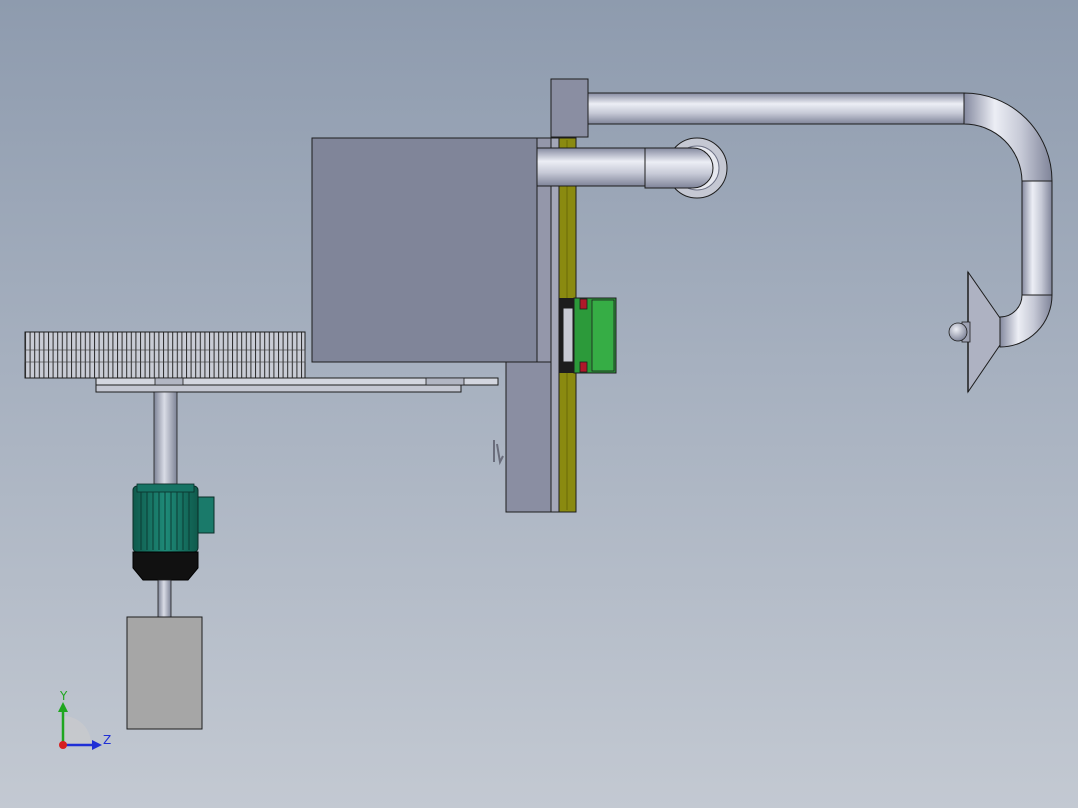 The width and height of the screenshot is (1078, 808). What do you see at coordinates (297, 385) in the screenshot?
I see `support-plate` at bounding box center [297, 385].